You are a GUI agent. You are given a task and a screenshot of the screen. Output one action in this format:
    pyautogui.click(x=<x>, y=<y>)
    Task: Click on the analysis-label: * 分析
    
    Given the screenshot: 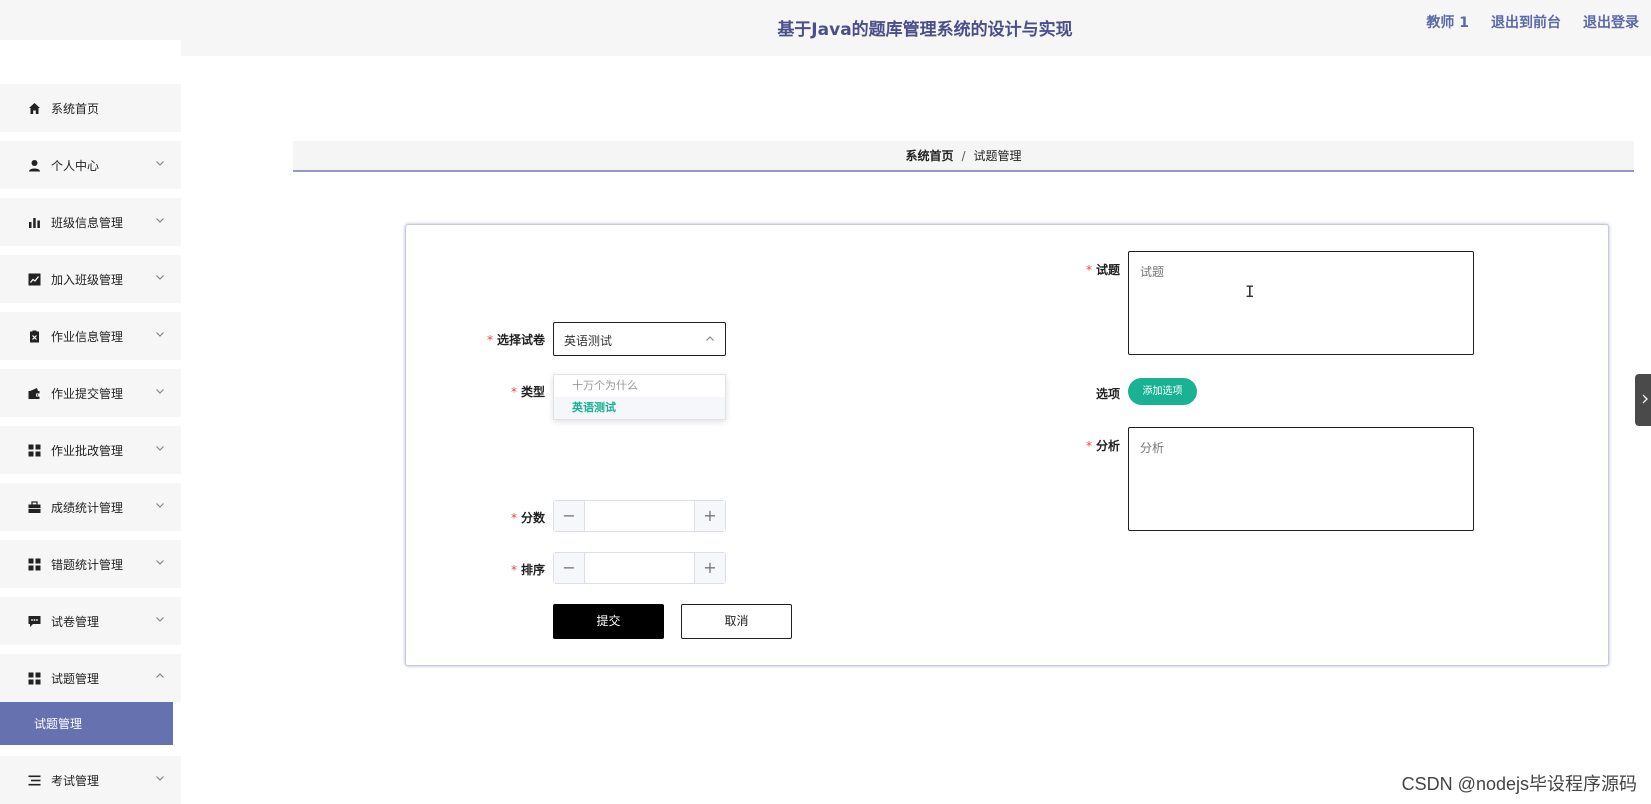 What is the action you would take?
    pyautogui.click(x=1102, y=446)
    